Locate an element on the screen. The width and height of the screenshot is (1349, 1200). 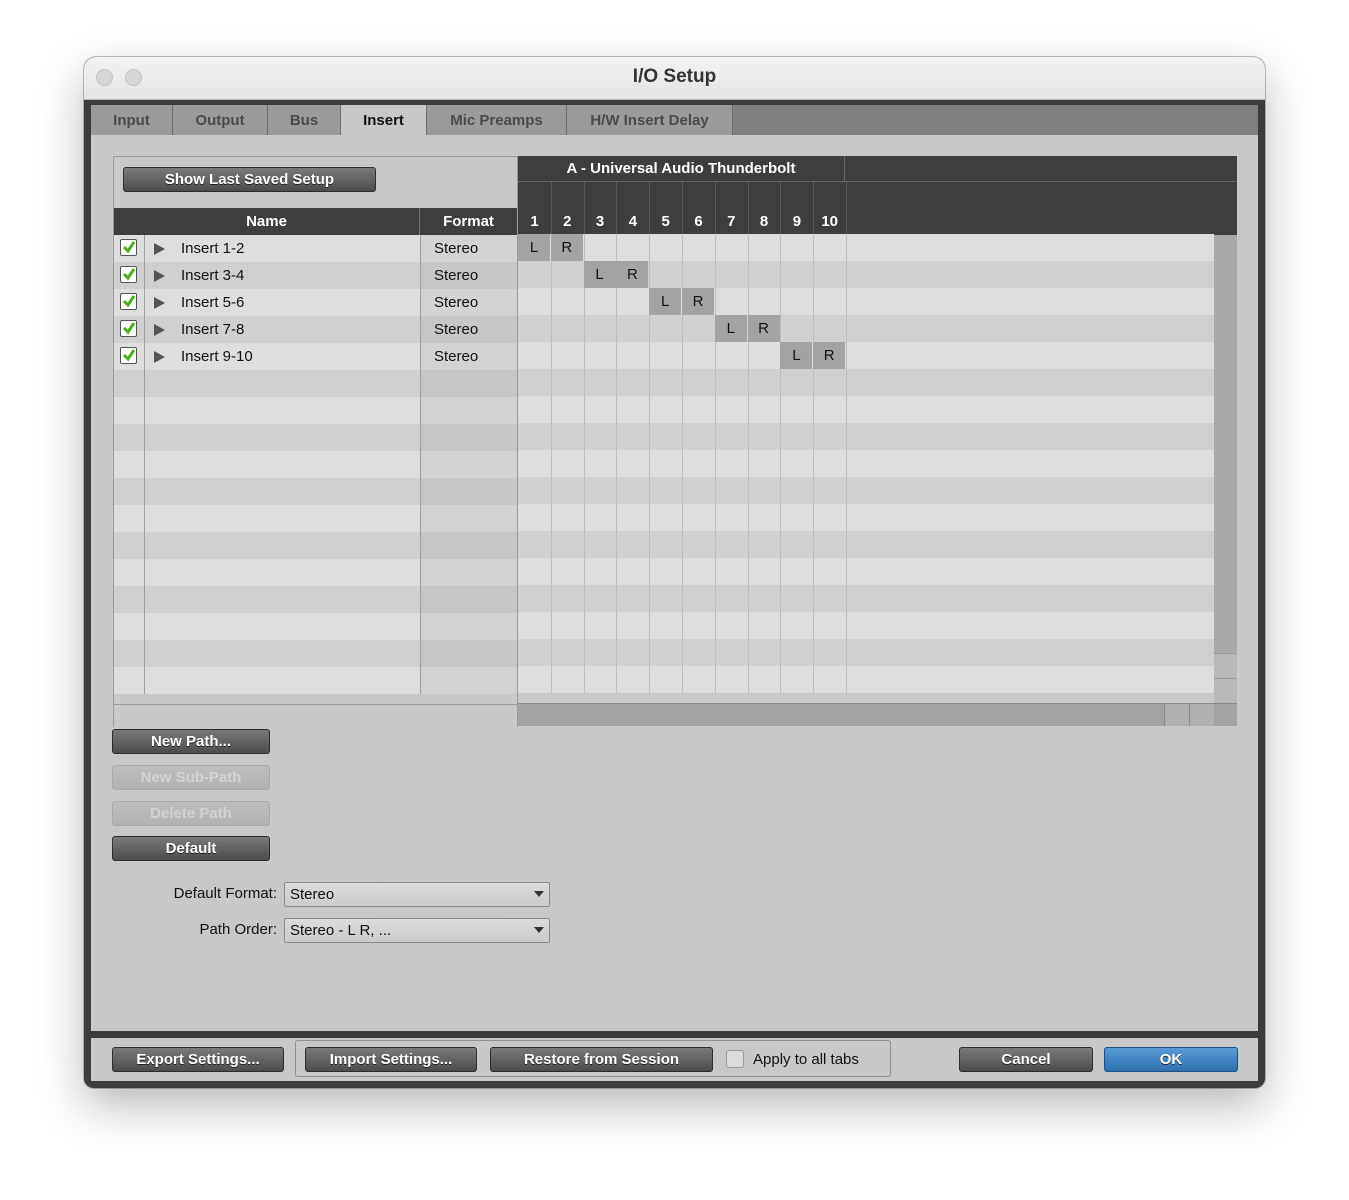
table-row: Insert 7-8 Stereo is located at coordinates (315, 329).